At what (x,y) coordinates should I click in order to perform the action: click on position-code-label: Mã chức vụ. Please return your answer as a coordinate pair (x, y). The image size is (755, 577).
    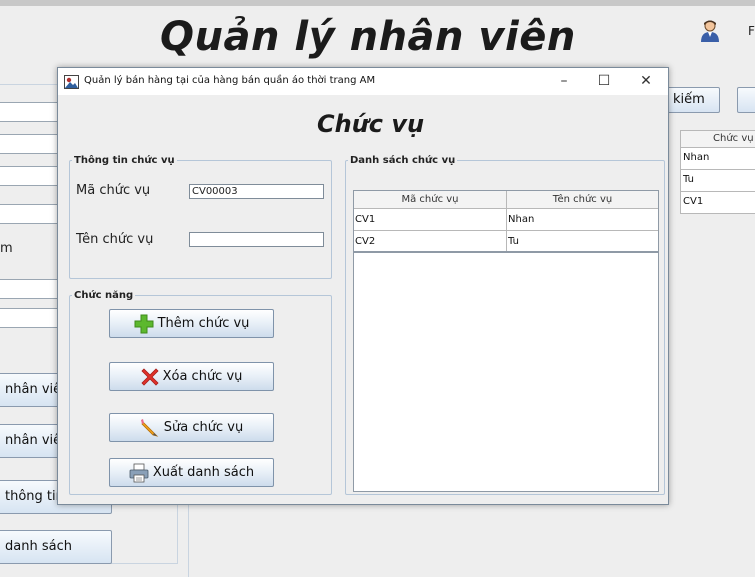
    Looking at the image, I should click on (113, 190).